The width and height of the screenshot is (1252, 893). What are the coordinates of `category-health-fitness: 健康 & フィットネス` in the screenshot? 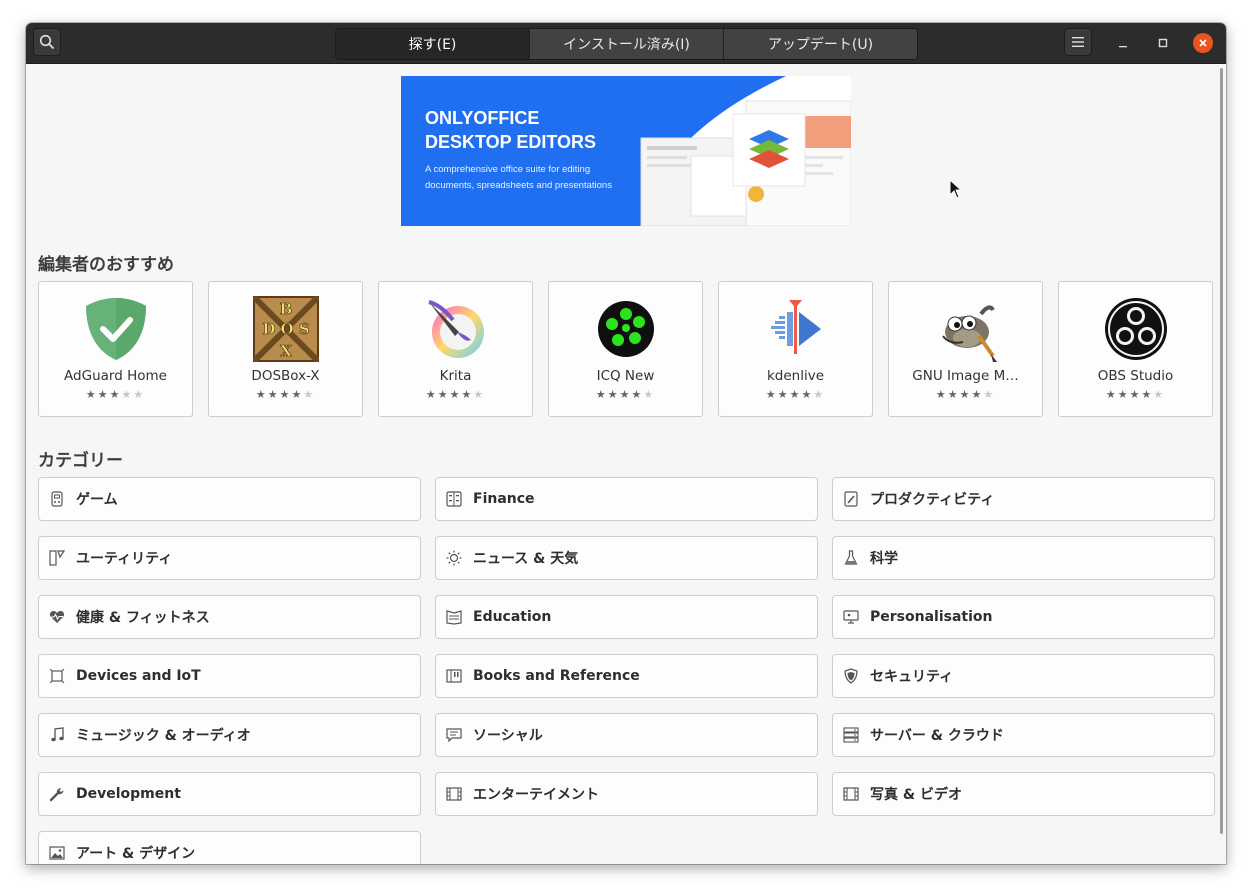 It's located at (229, 617).